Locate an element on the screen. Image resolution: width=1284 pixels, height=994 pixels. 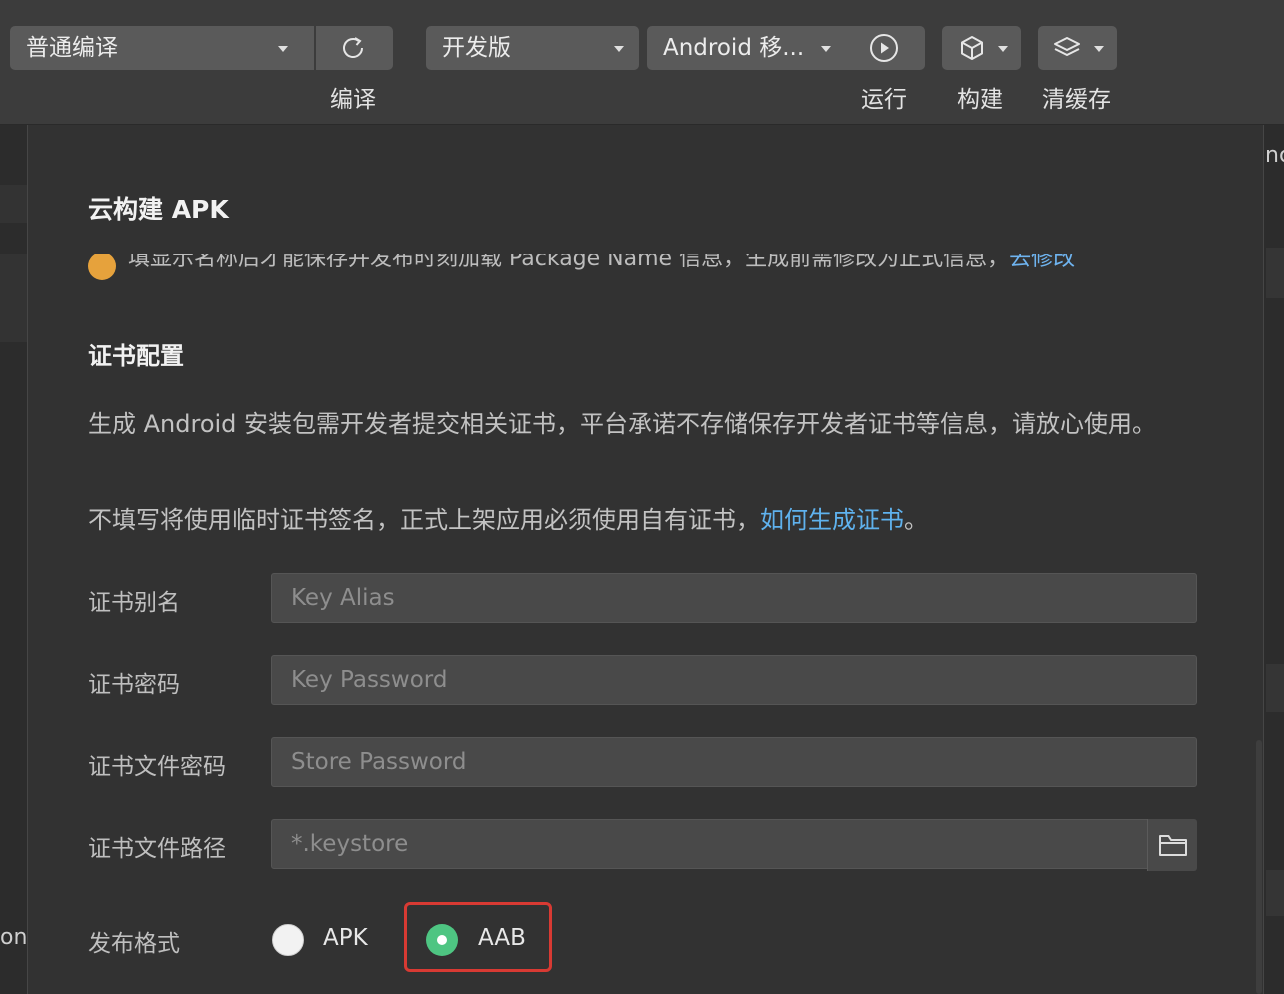
scrollbar is located at coordinates (1259, 867).